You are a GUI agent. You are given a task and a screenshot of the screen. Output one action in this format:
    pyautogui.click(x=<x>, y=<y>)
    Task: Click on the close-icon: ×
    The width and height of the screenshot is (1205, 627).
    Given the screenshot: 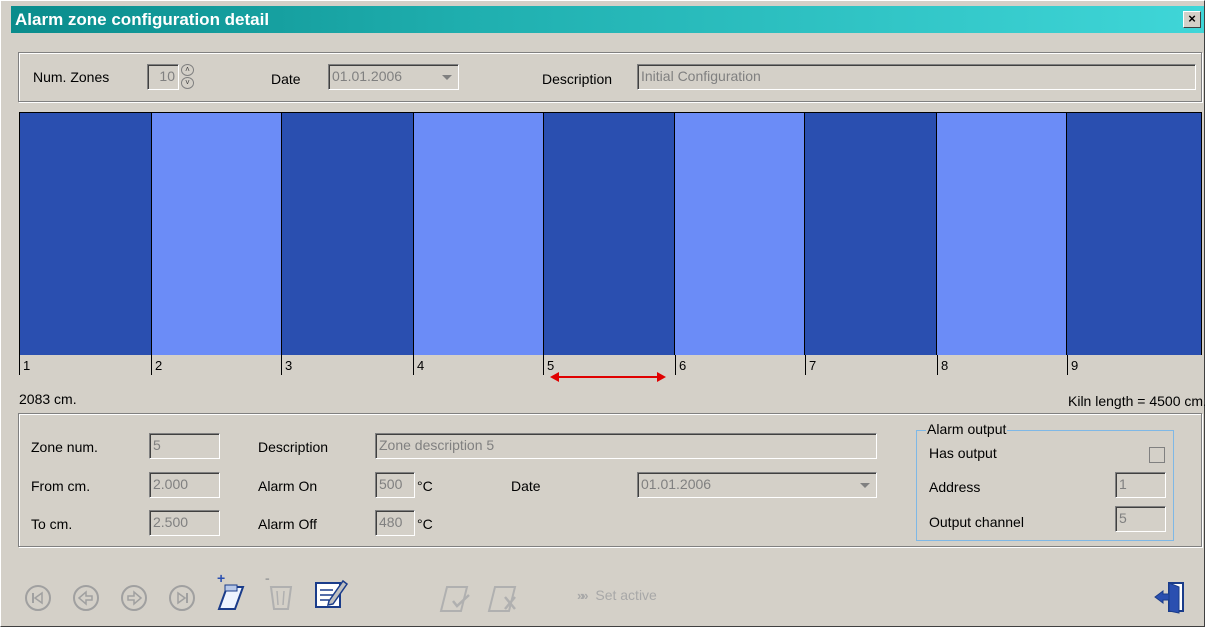 What is the action you would take?
    pyautogui.click(x=1192, y=18)
    